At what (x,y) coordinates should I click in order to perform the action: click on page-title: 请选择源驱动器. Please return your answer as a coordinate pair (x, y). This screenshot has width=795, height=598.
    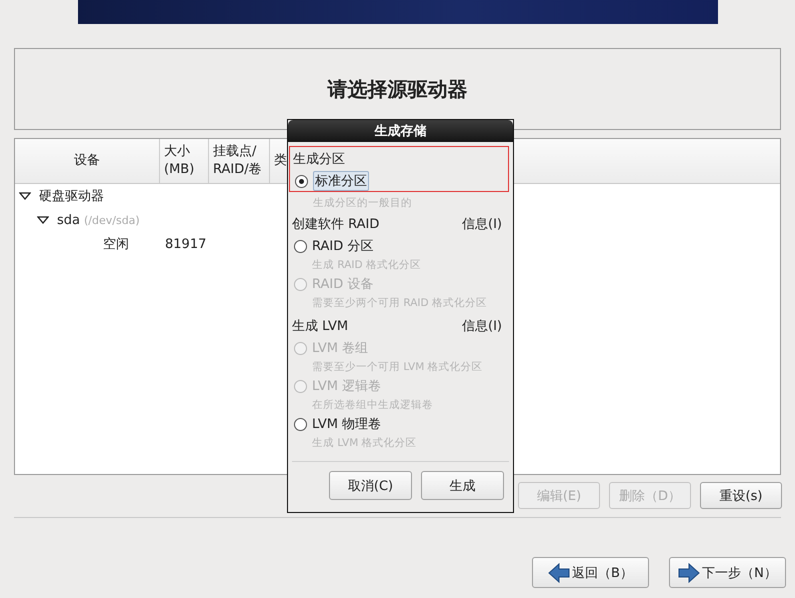
    Looking at the image, I should click on (398, 89).